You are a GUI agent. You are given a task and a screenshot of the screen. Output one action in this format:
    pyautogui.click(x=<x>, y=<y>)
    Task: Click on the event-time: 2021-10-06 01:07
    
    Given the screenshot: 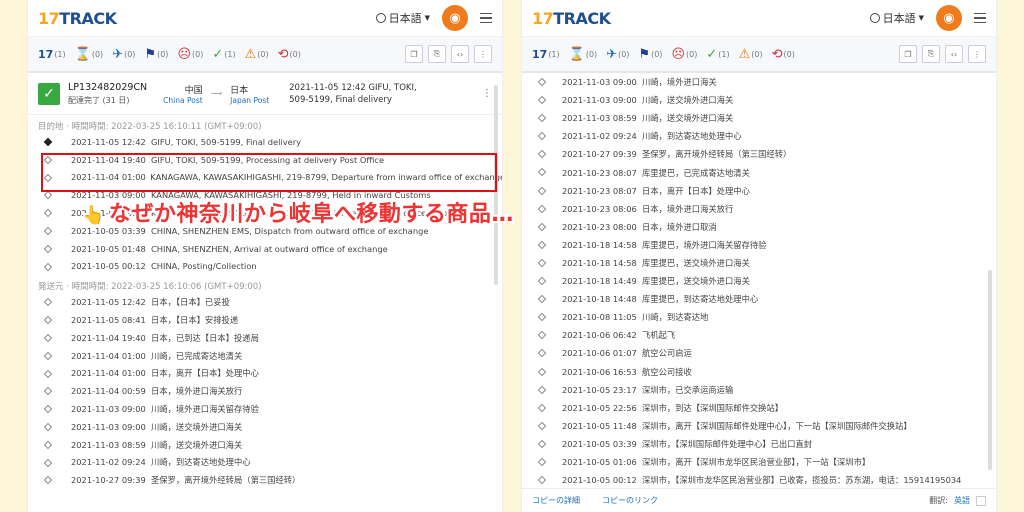 What is the action you would take?
    pyautogui.click(x=599, y=353)
    